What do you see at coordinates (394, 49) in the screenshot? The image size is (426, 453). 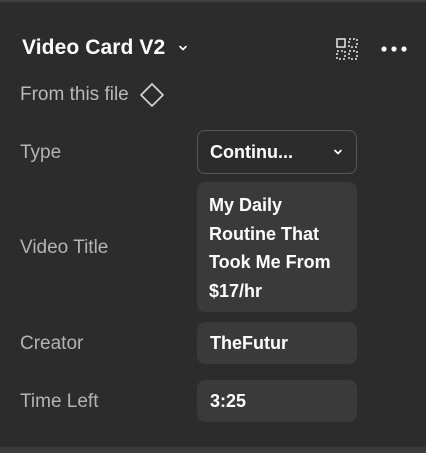 I see `more-horizontal-icon` at bounding box center [394, 49].